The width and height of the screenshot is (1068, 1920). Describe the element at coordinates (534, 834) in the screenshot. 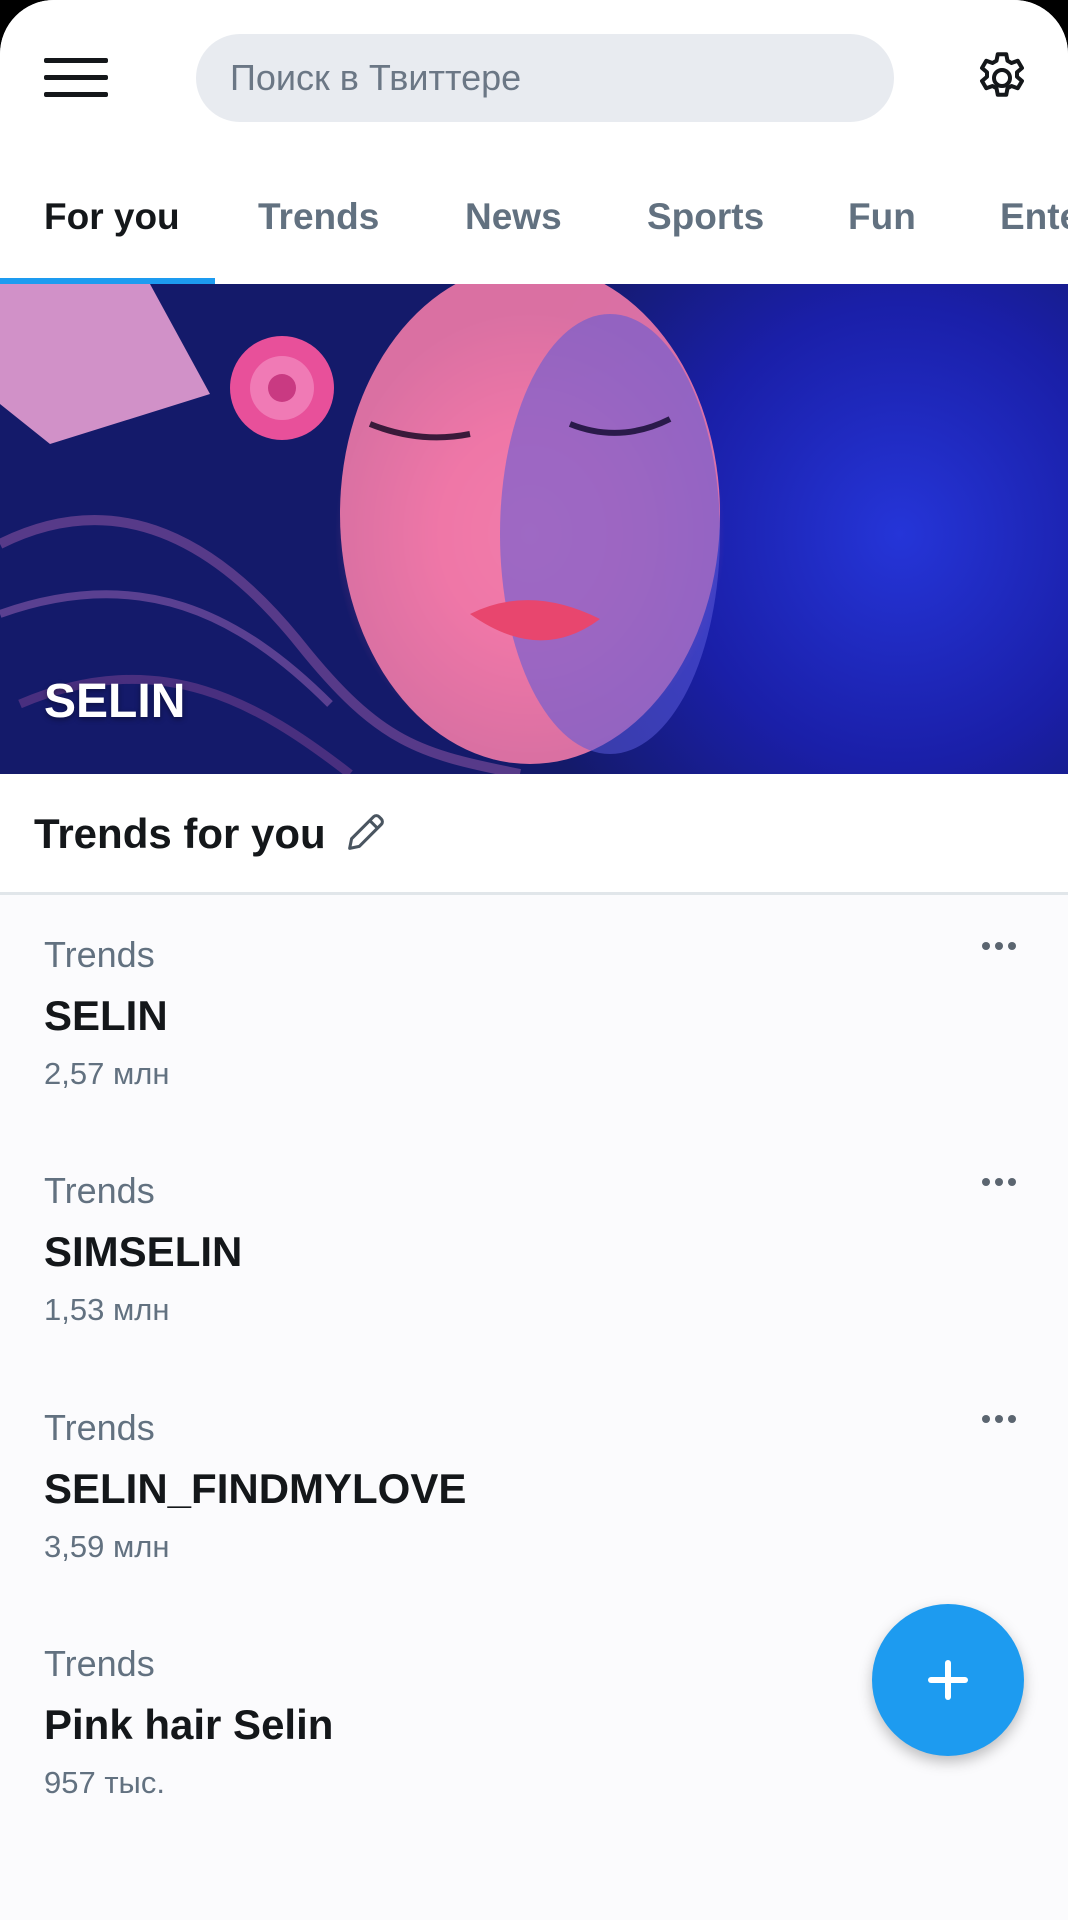

I see `trends-header: Trends for you` at that location.